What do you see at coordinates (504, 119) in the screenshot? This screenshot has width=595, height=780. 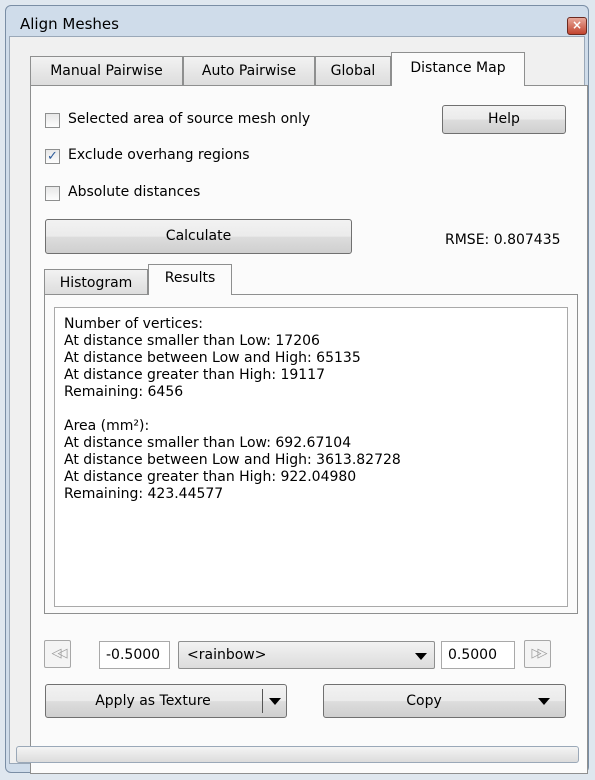 I see `help-button: Help` at bounding box center [504, 119].